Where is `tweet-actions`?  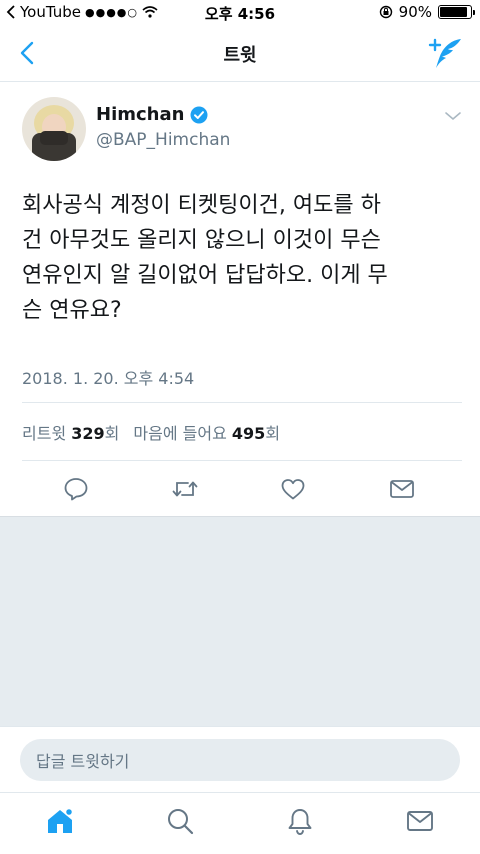 tweet-actions is located at coordinates (240, 489).